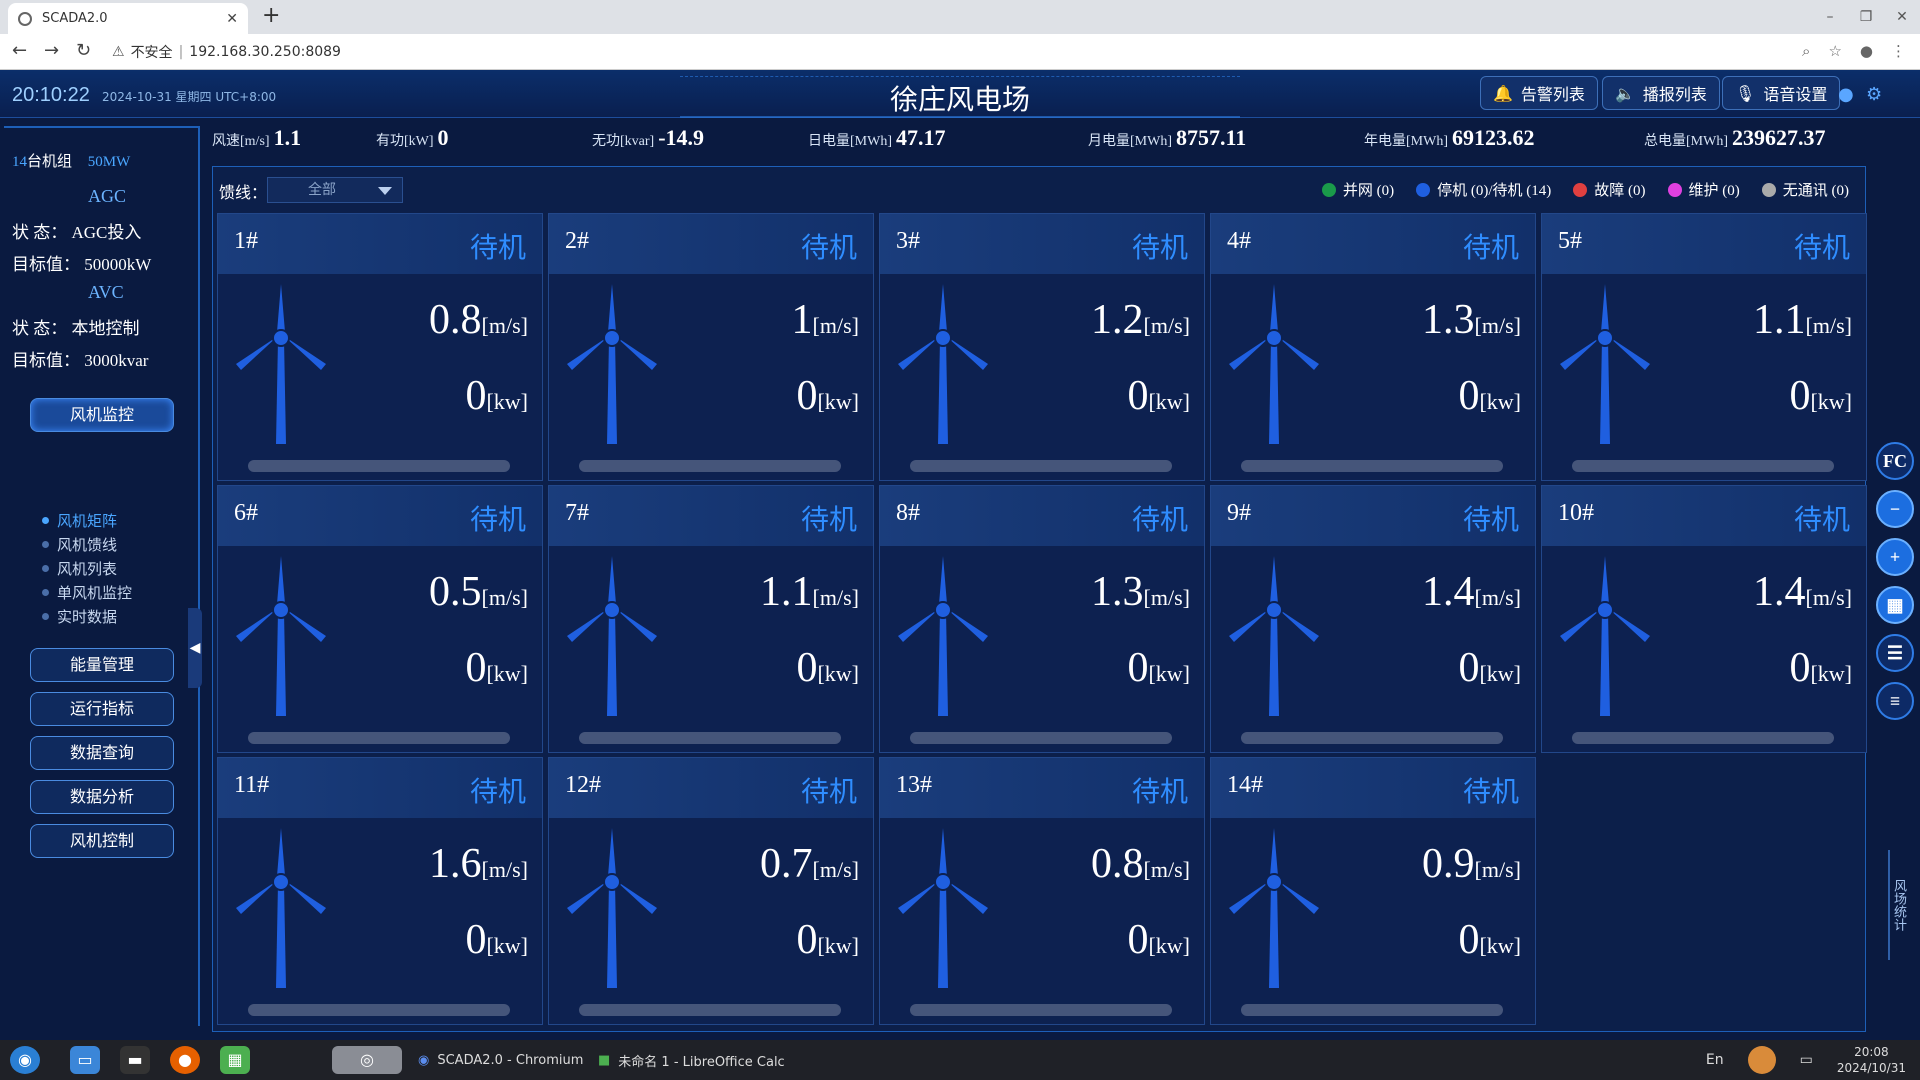 Image resolution: width=1920 pixels, height=1080 pixels. What do you see at coordinates (195, 648) in the screenshot?
I see `sidebar-collapse-button: ◀` at bounding box center [195, 648].